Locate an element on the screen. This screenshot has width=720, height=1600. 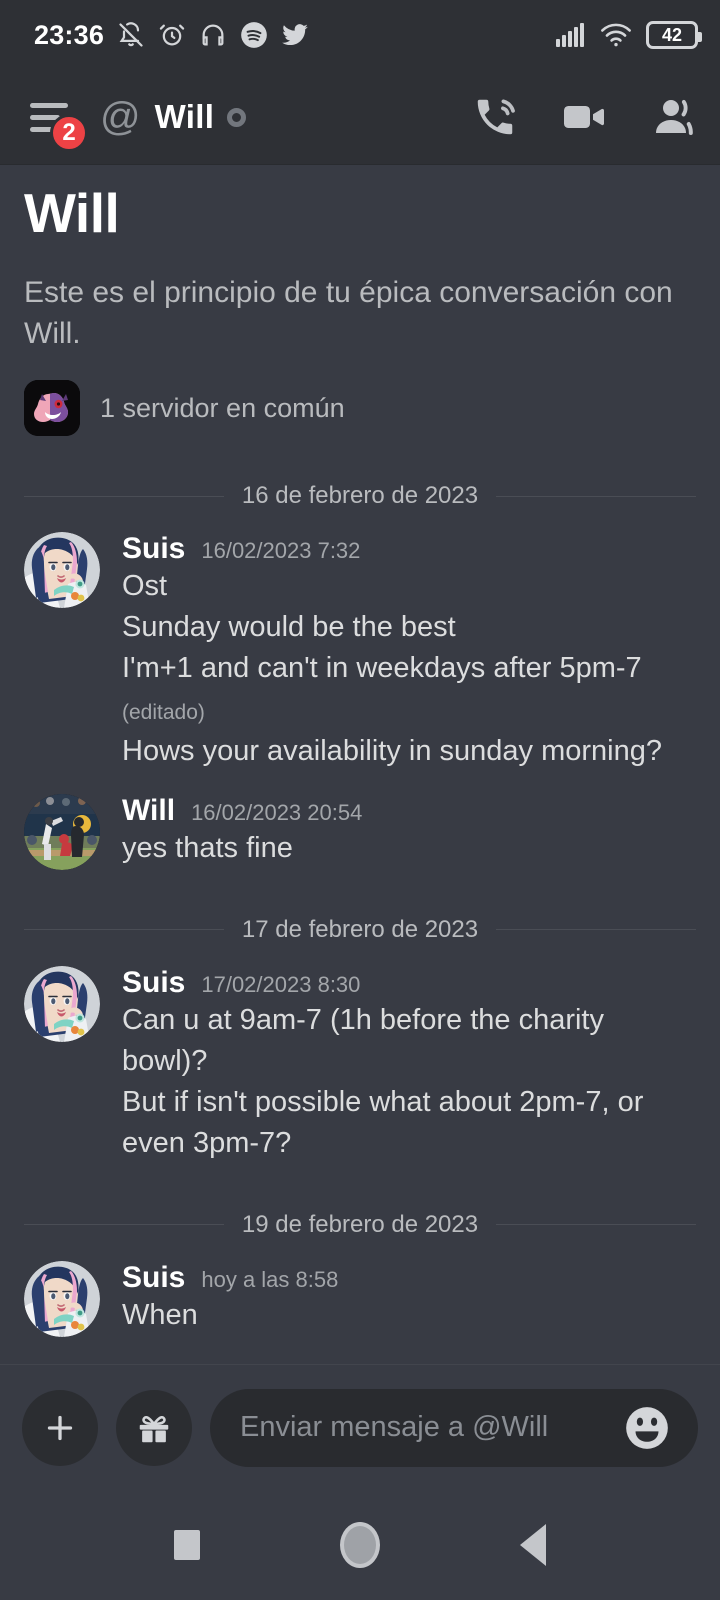
message-header: Suis 17/02/2023 8:30 is located at coordinates (409, 983).